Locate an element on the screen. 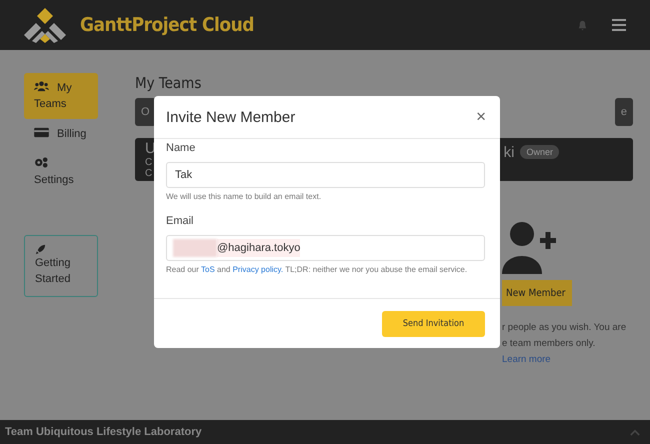  info-text: e team members only. is located at coordinates (549, 344).